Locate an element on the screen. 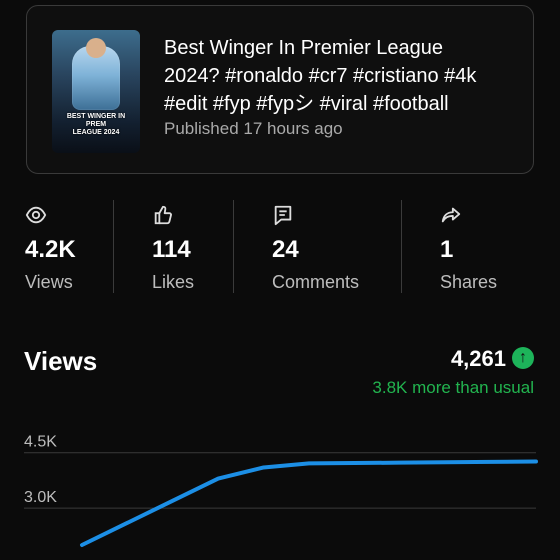  stat-views-value: 4.2K is located at coordinates (50, 249).